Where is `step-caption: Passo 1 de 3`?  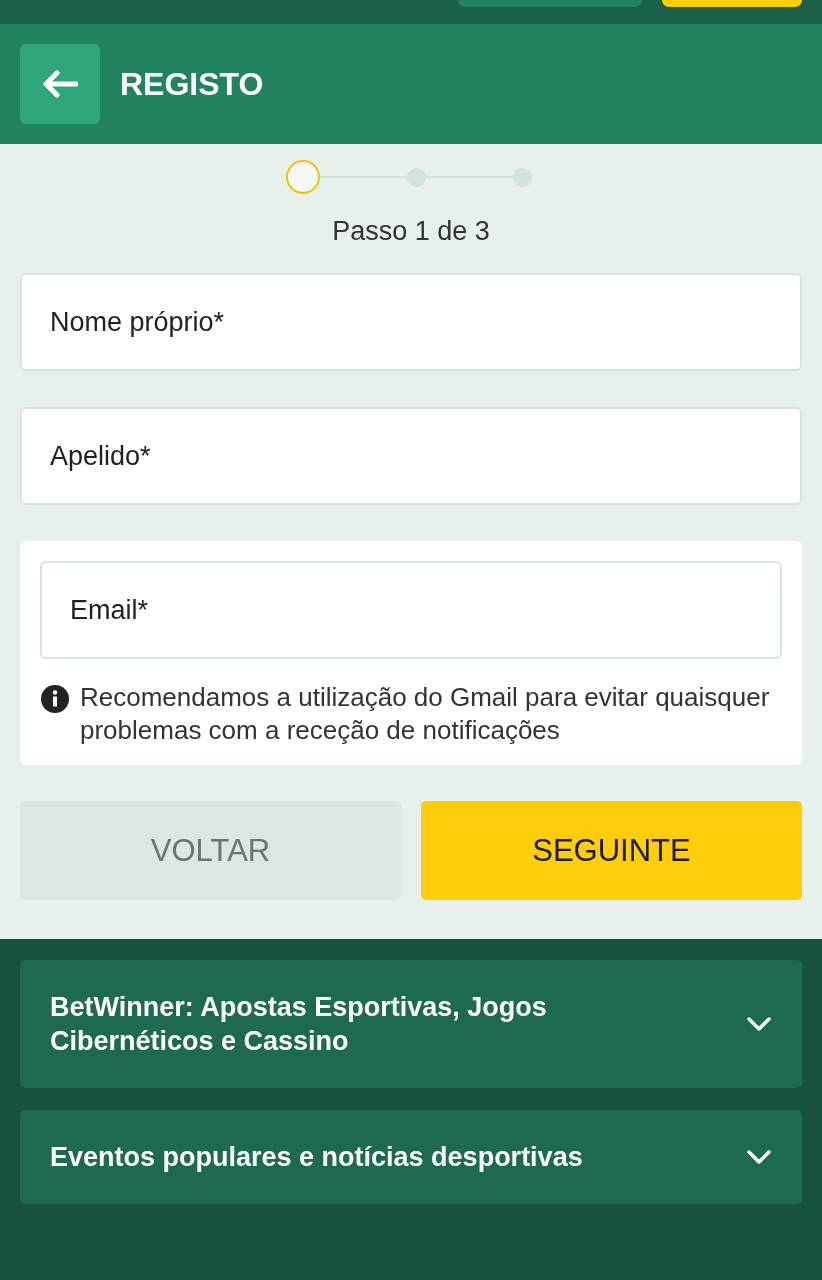 step-caption: Passo 1 de 3 is located at coordinates (411, 231).